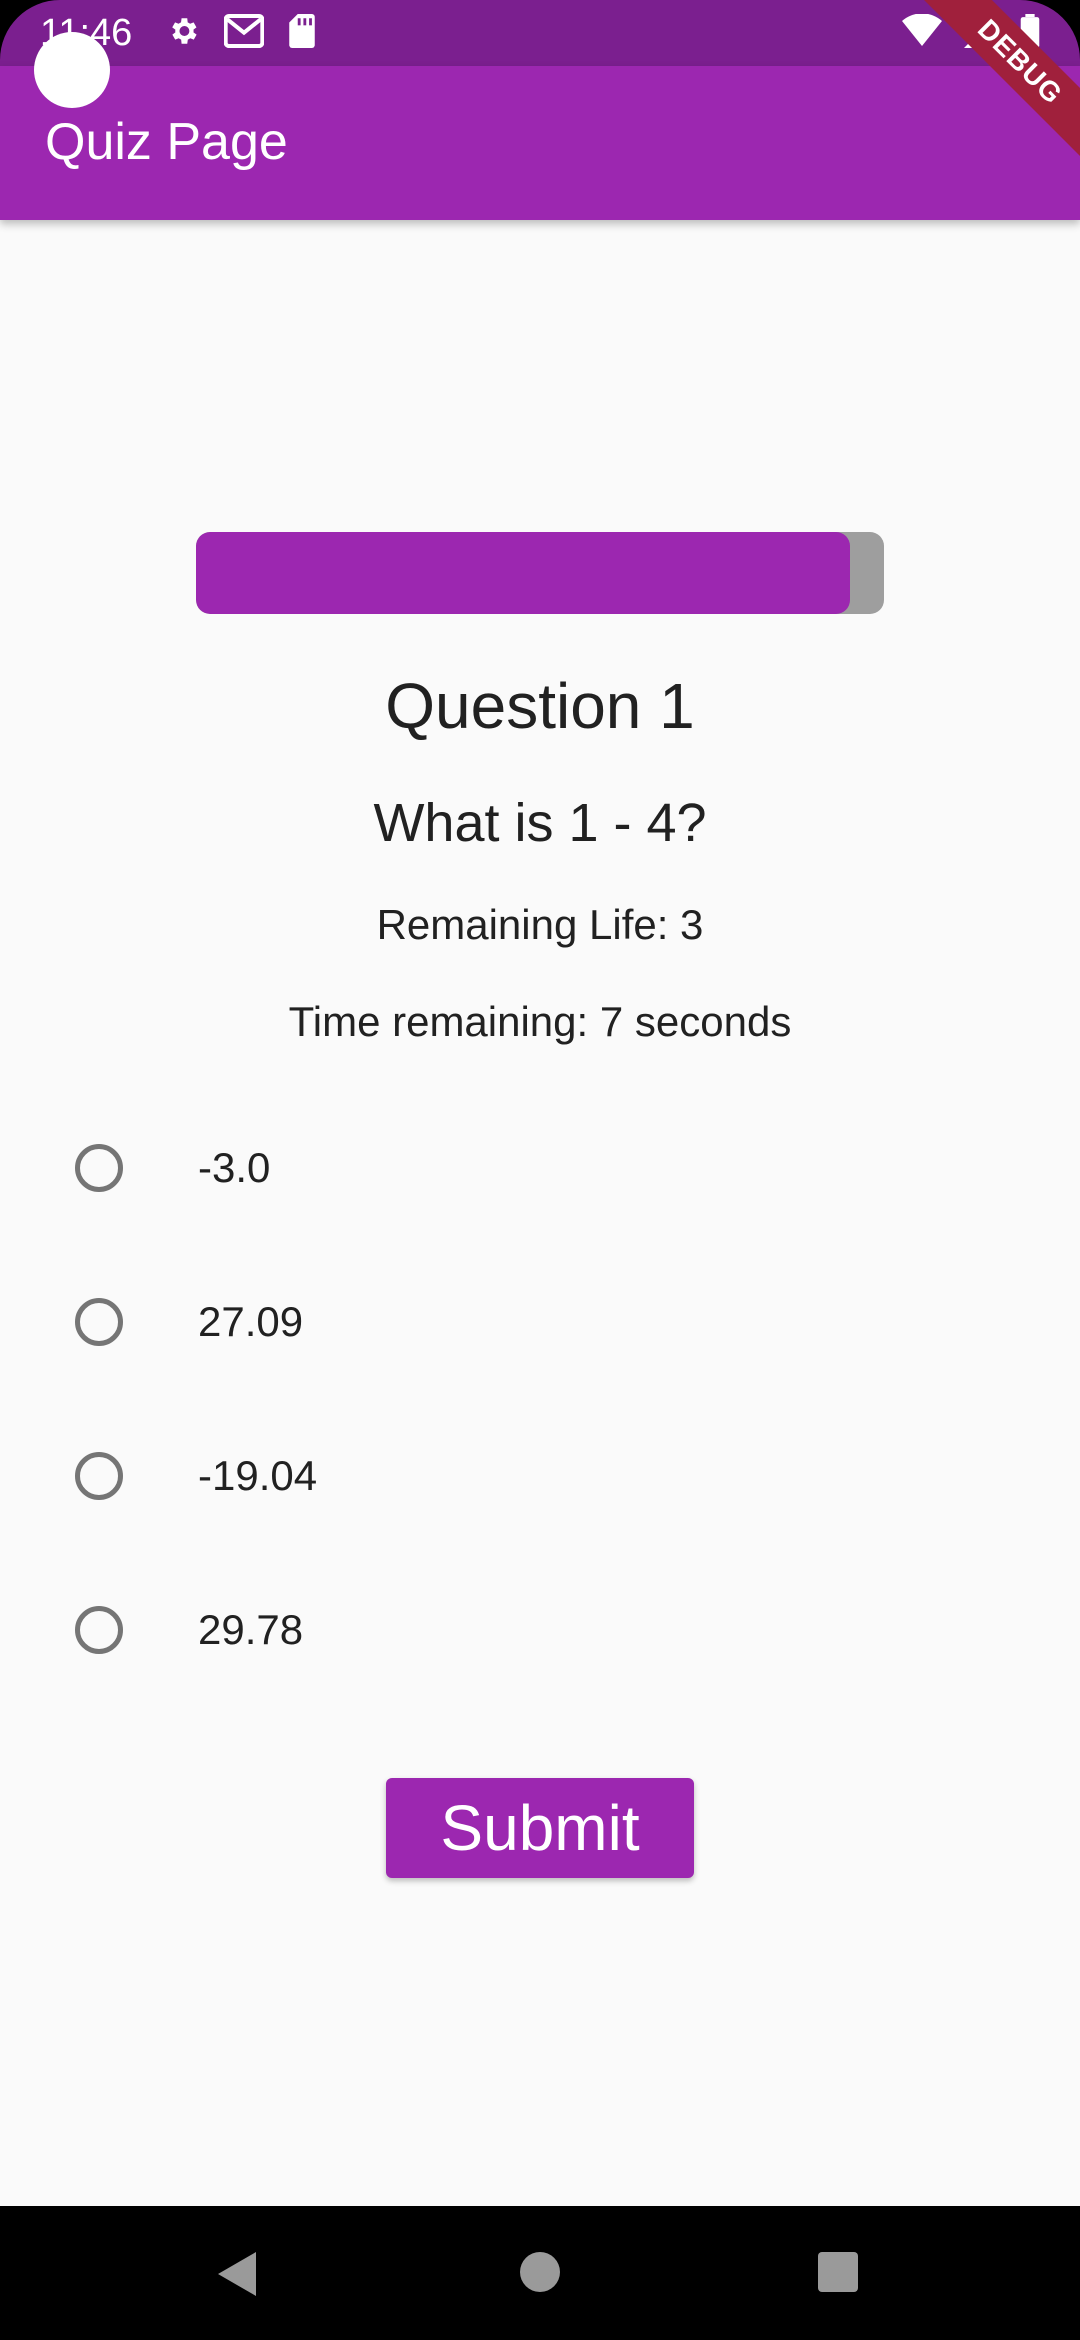  I want to click on answer-option: -3.0, so click(540, 1168).